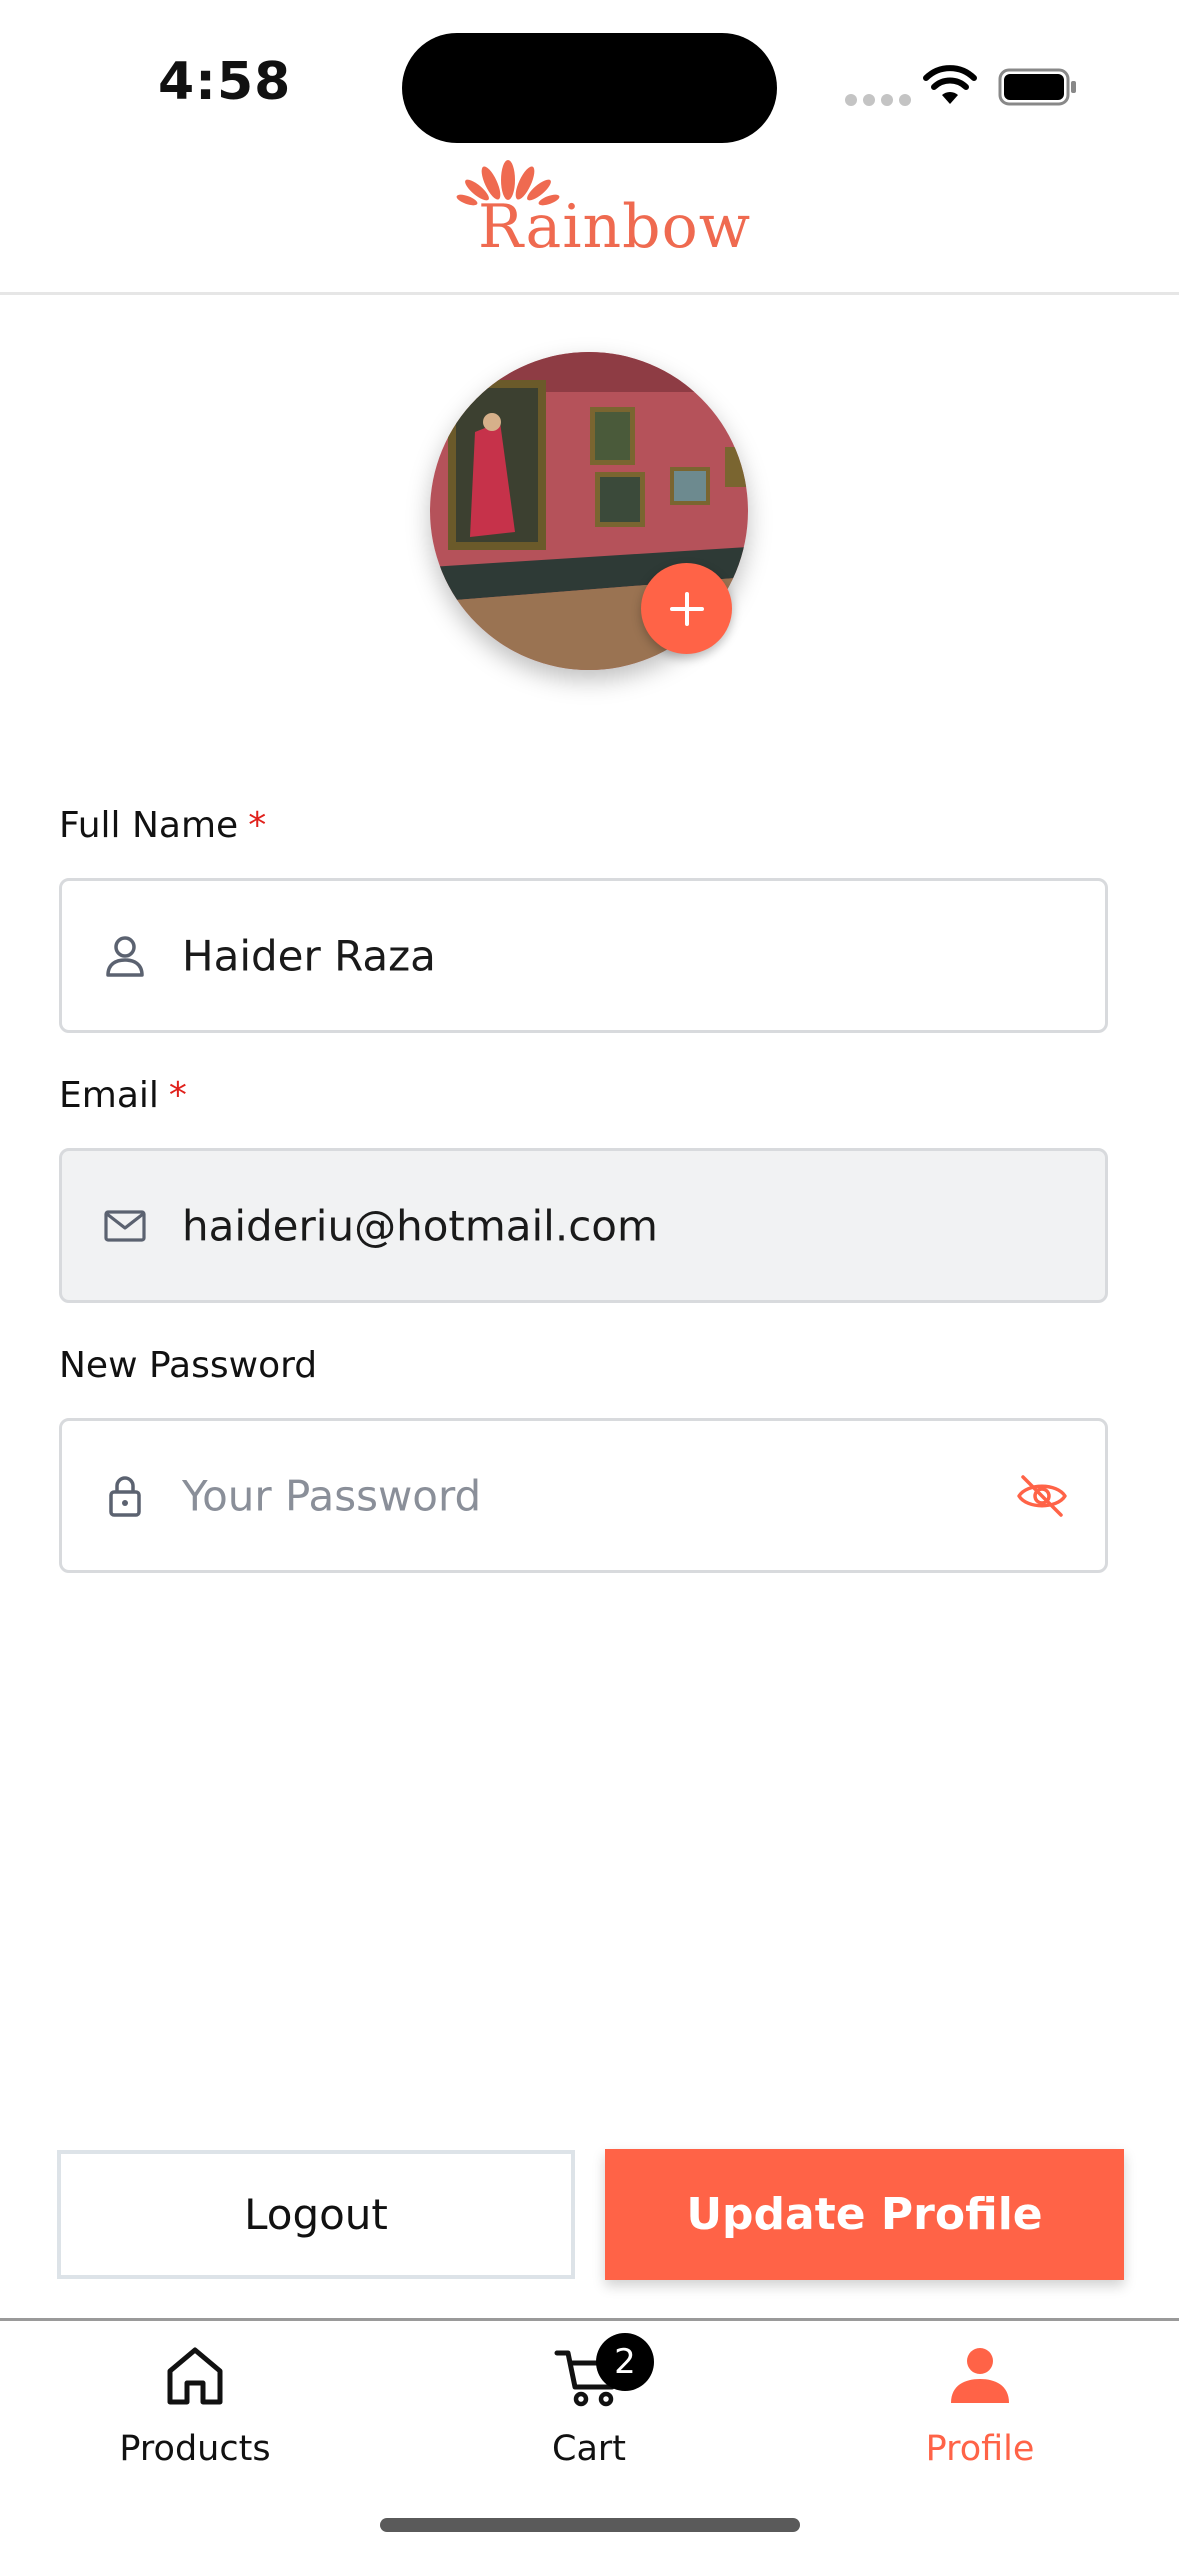  I want to click on cart-icon-wrap: 2, so click(604, 2372).